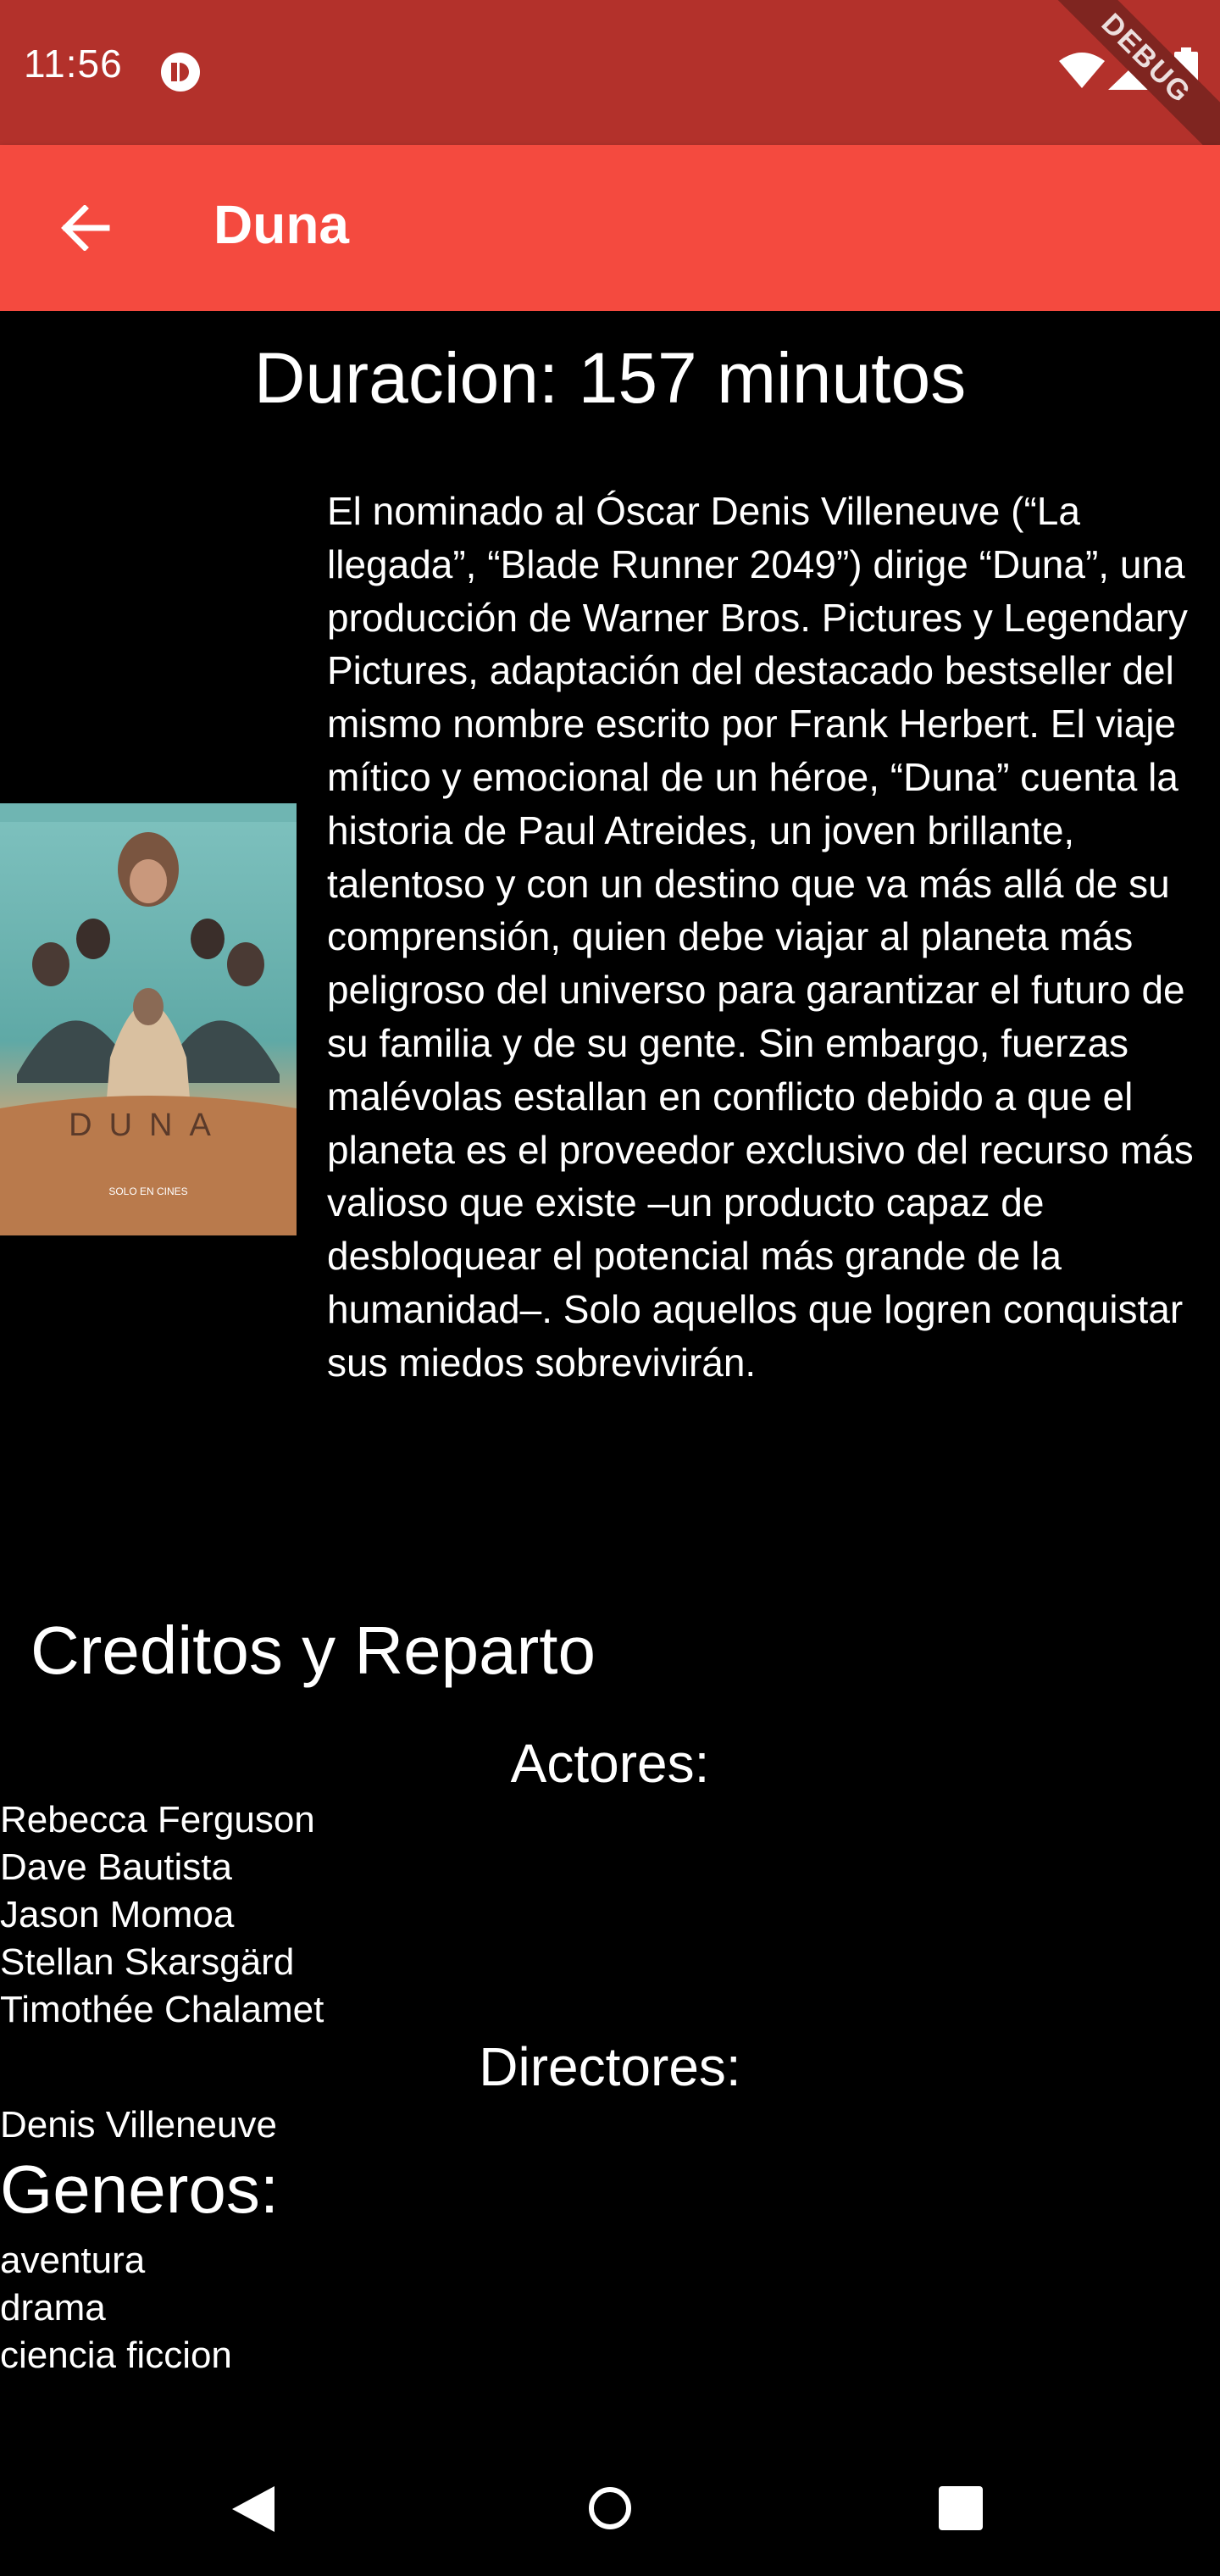 This screenshot has height=2576, width=1220. Describe the element at coordinates (253, 2511) in the screenshot. I see `back-triangle-icon` at that location.